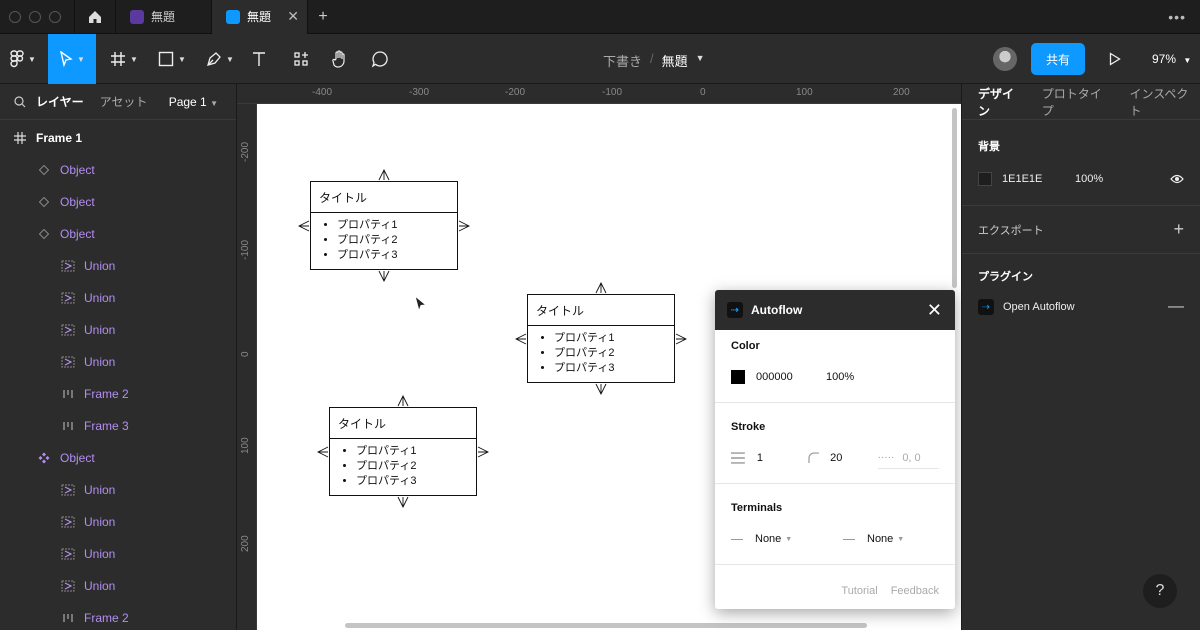 This screenshot has height=630, width=1200. I want to click on background-opacity: 100%, so click(1089, 179).